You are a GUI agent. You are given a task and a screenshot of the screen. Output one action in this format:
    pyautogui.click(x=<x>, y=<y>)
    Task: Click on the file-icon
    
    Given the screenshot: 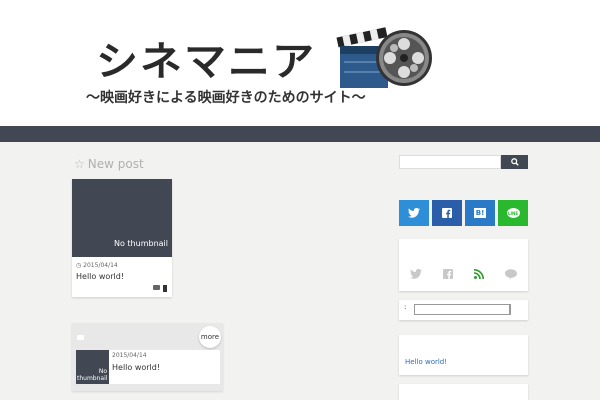 What is the action you would take?
    pyautogui.click(x=165, y=288)
    